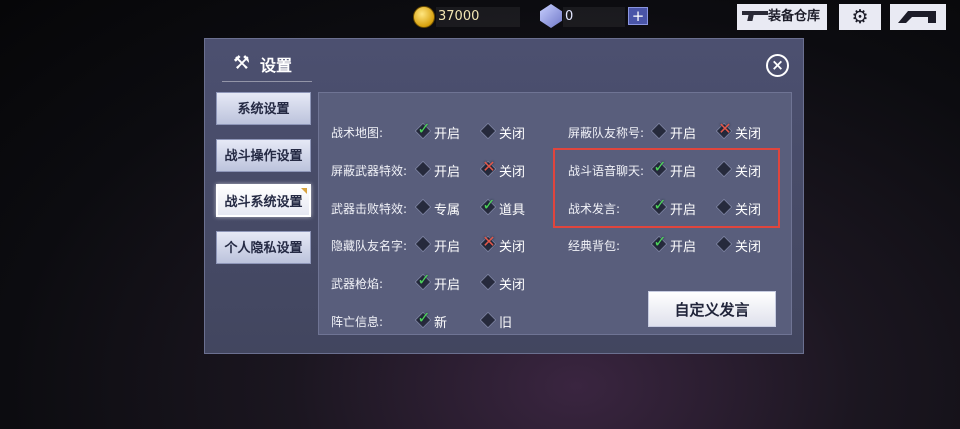 This screenshot has height=429, width=960. What do you see at coordinates (369, 171) in the screenshot?
I see `left-setting-label: 屏蔽武器特效:` at bounding box center [369, 171].